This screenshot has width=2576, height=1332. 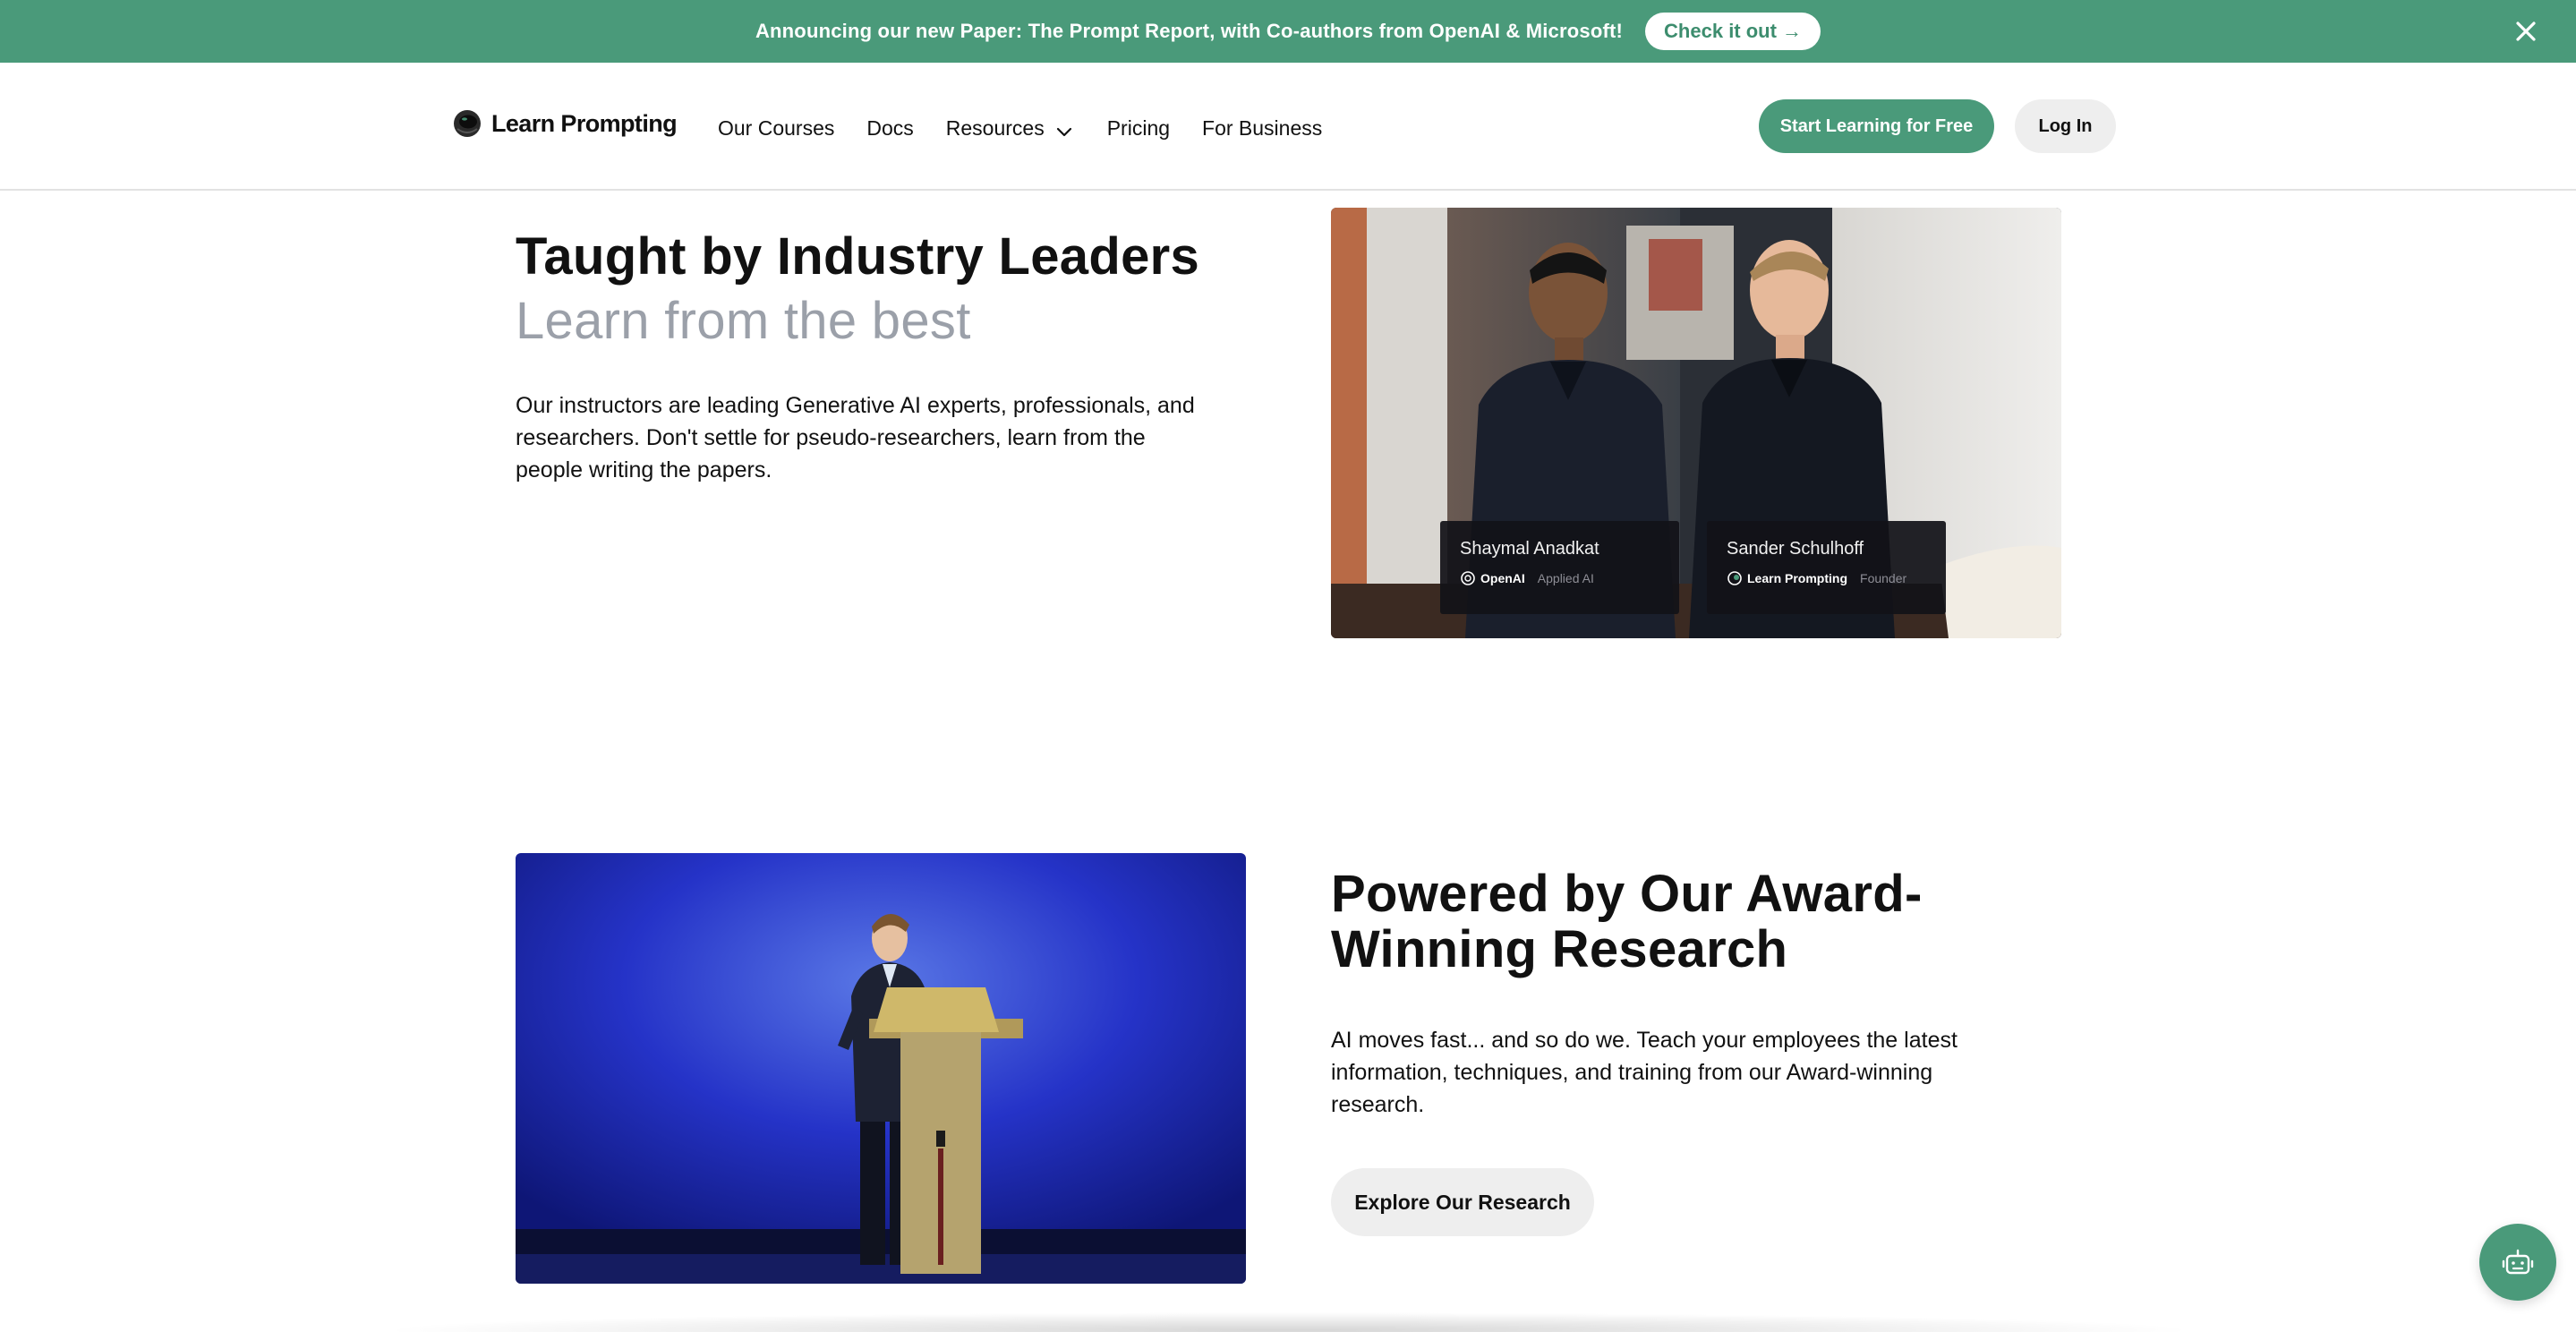 What do you see at coordinates (743, 321) in the screenshot?
I see `section-subtitle-leaders: Learn from the best` at bounding box center [743, 321].